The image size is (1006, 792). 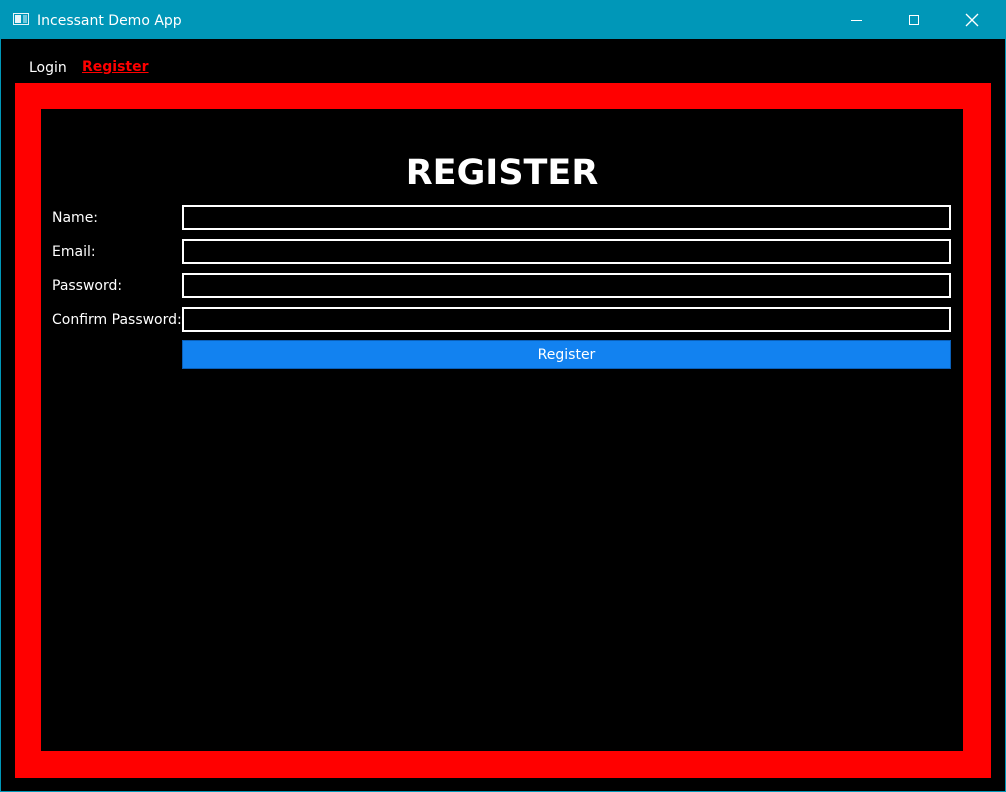 I want to click on title-bar: Incessant Demo App, so click(x=503, y=20).